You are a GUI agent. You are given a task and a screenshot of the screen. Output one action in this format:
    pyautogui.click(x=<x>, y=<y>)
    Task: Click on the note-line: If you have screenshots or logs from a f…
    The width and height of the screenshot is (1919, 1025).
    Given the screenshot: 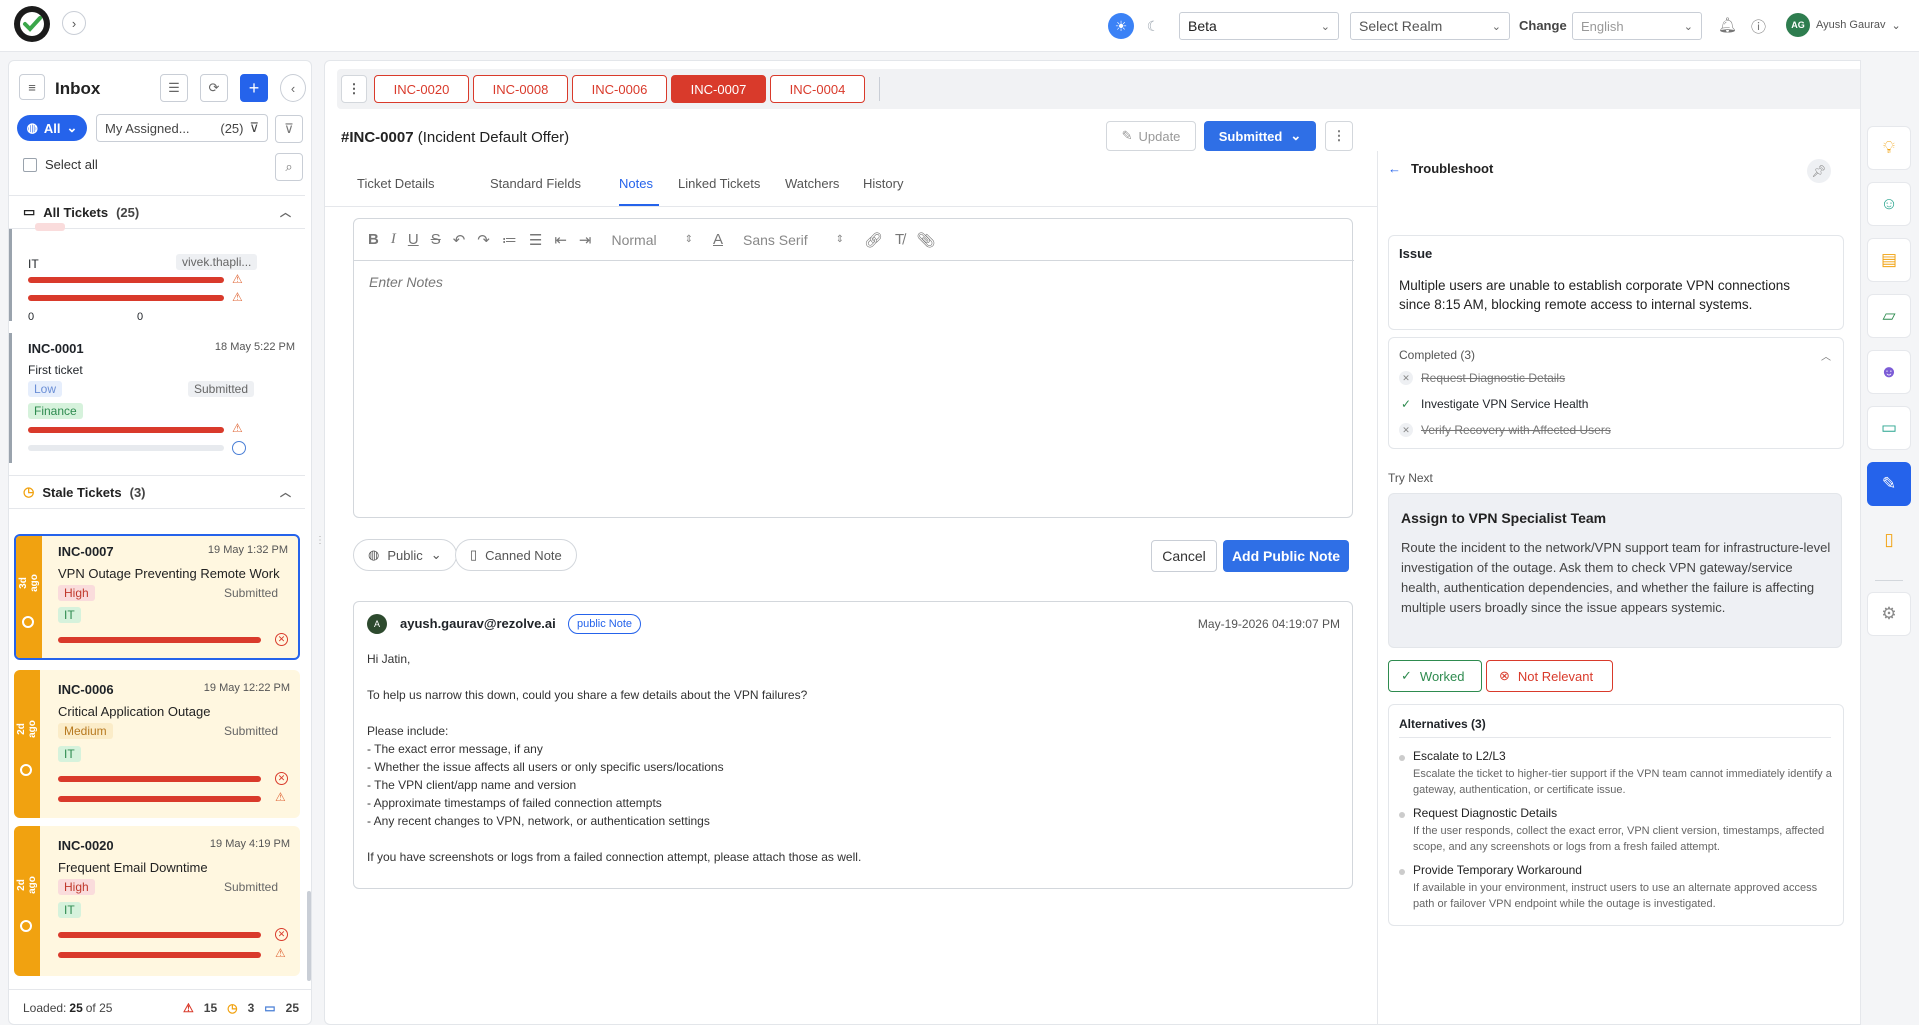 What is the action you would take?
    pyautogui.click(x=614, y=857)
    